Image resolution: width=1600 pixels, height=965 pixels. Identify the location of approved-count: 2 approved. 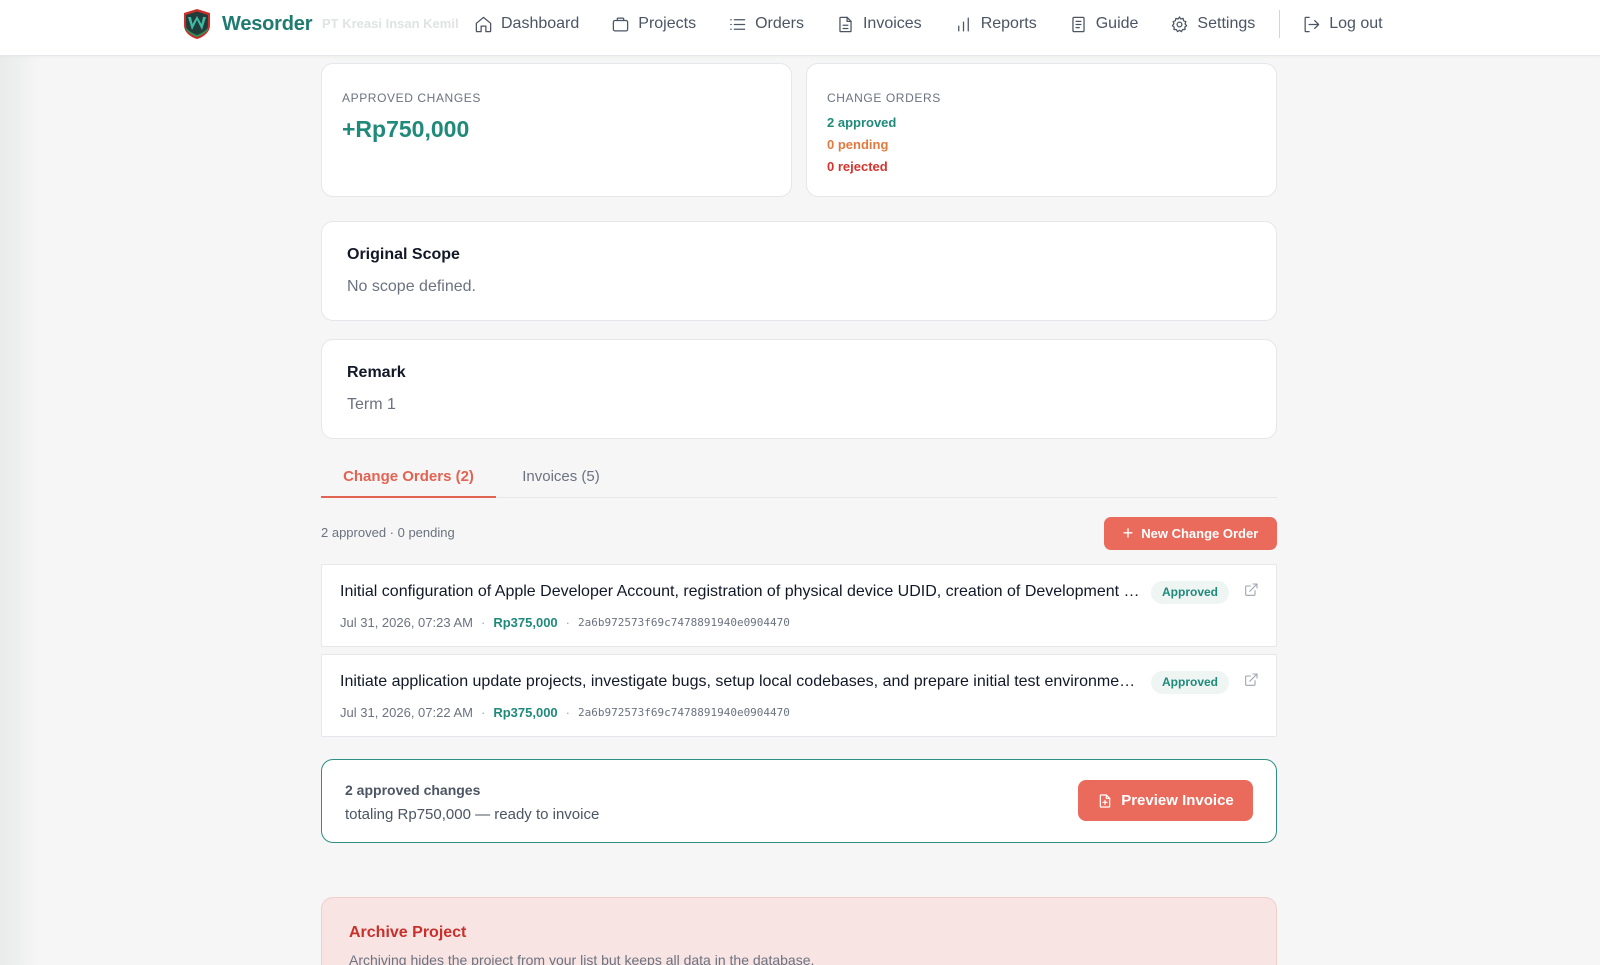
(862, 122).